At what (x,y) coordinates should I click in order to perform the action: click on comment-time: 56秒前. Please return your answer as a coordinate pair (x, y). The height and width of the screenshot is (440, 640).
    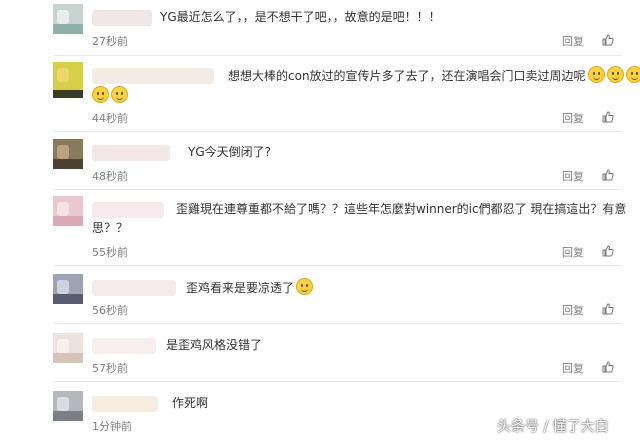
    Looking at the image, I should click on (110, 310).